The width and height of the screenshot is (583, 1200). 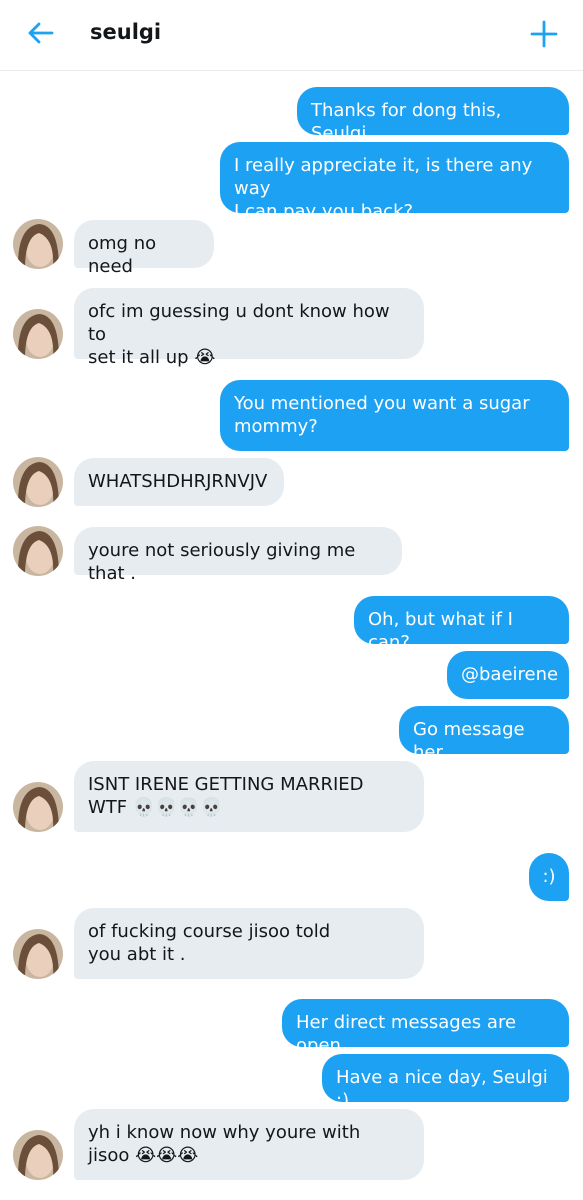 I want to click on arrow-left-icon, so click(x=40, y=33).